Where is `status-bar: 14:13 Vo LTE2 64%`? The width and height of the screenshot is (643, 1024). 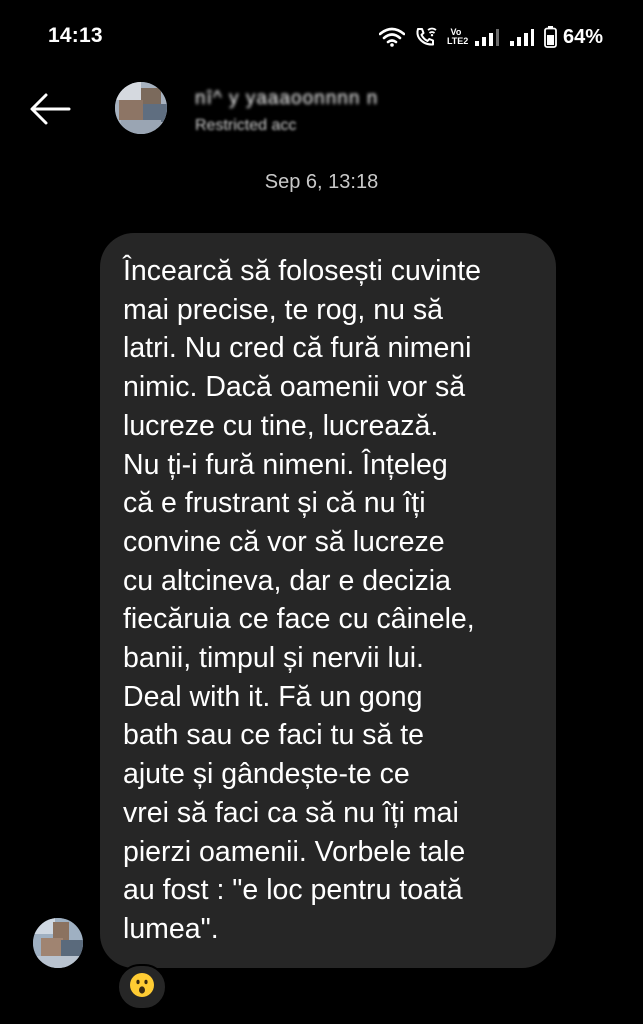
status-bar: 14:13 Vo LTE2 64% is located at coordinates (321, 38).